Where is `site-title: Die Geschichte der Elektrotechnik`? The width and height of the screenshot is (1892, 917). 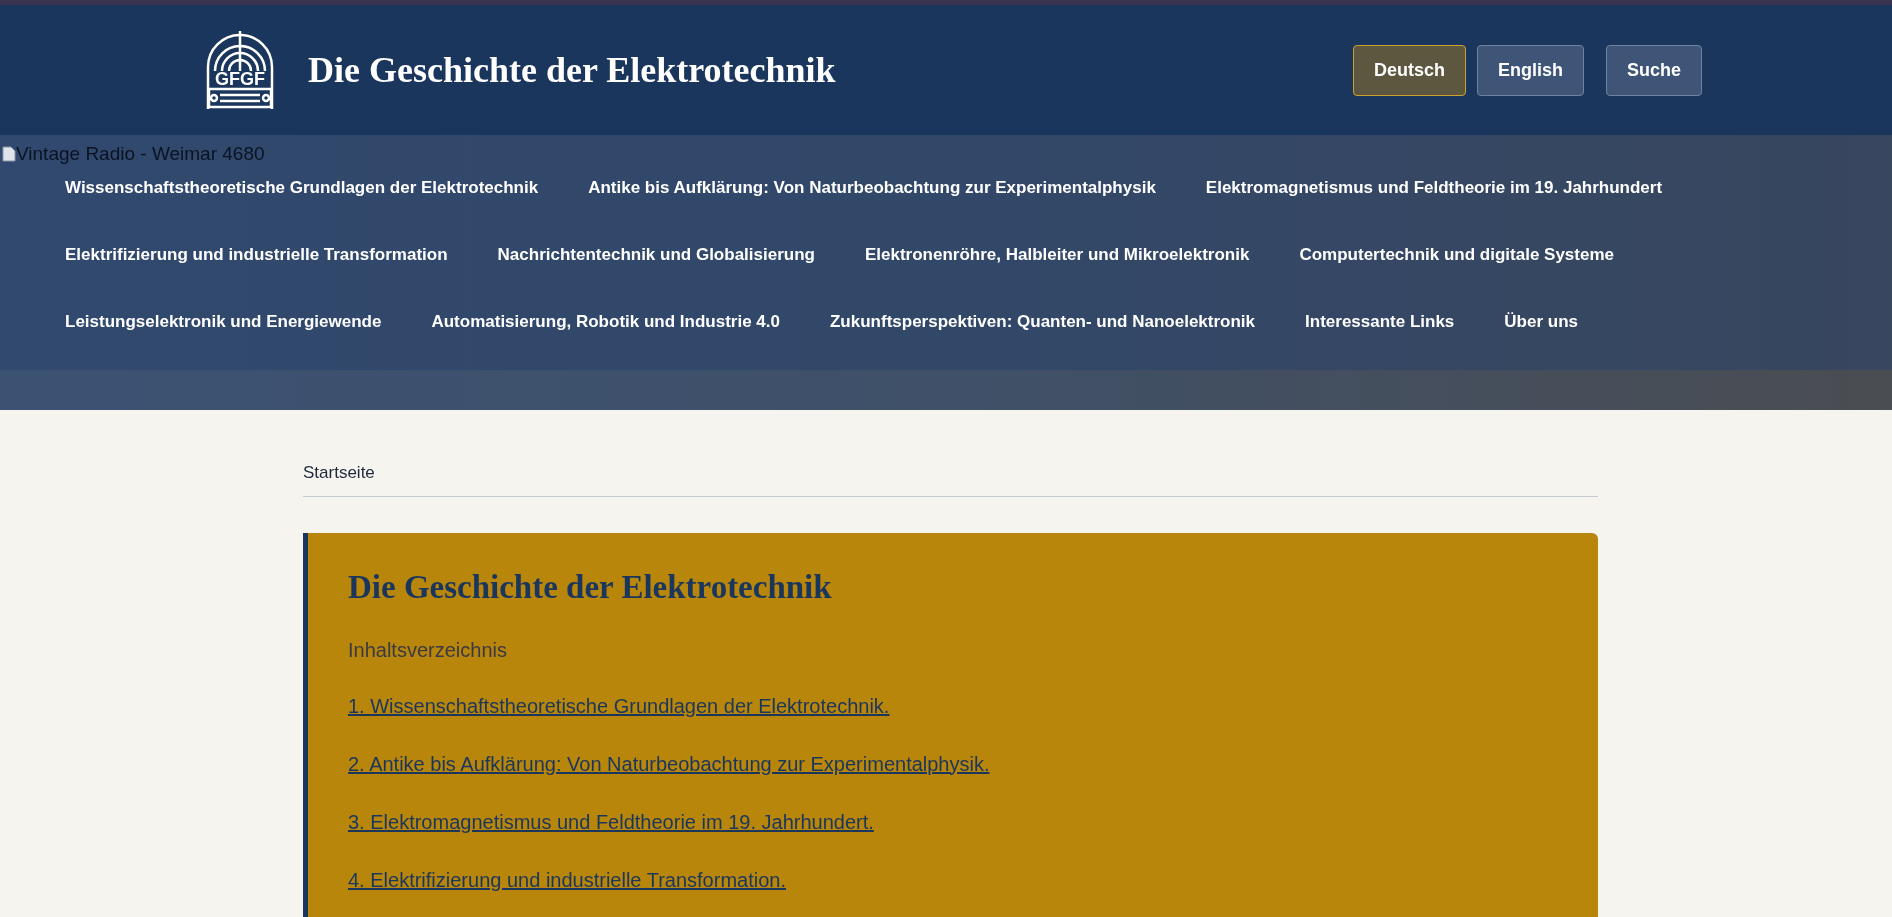
site-title: Die Geschichte der Elektrotechnik is located at coordinates (572, 70).